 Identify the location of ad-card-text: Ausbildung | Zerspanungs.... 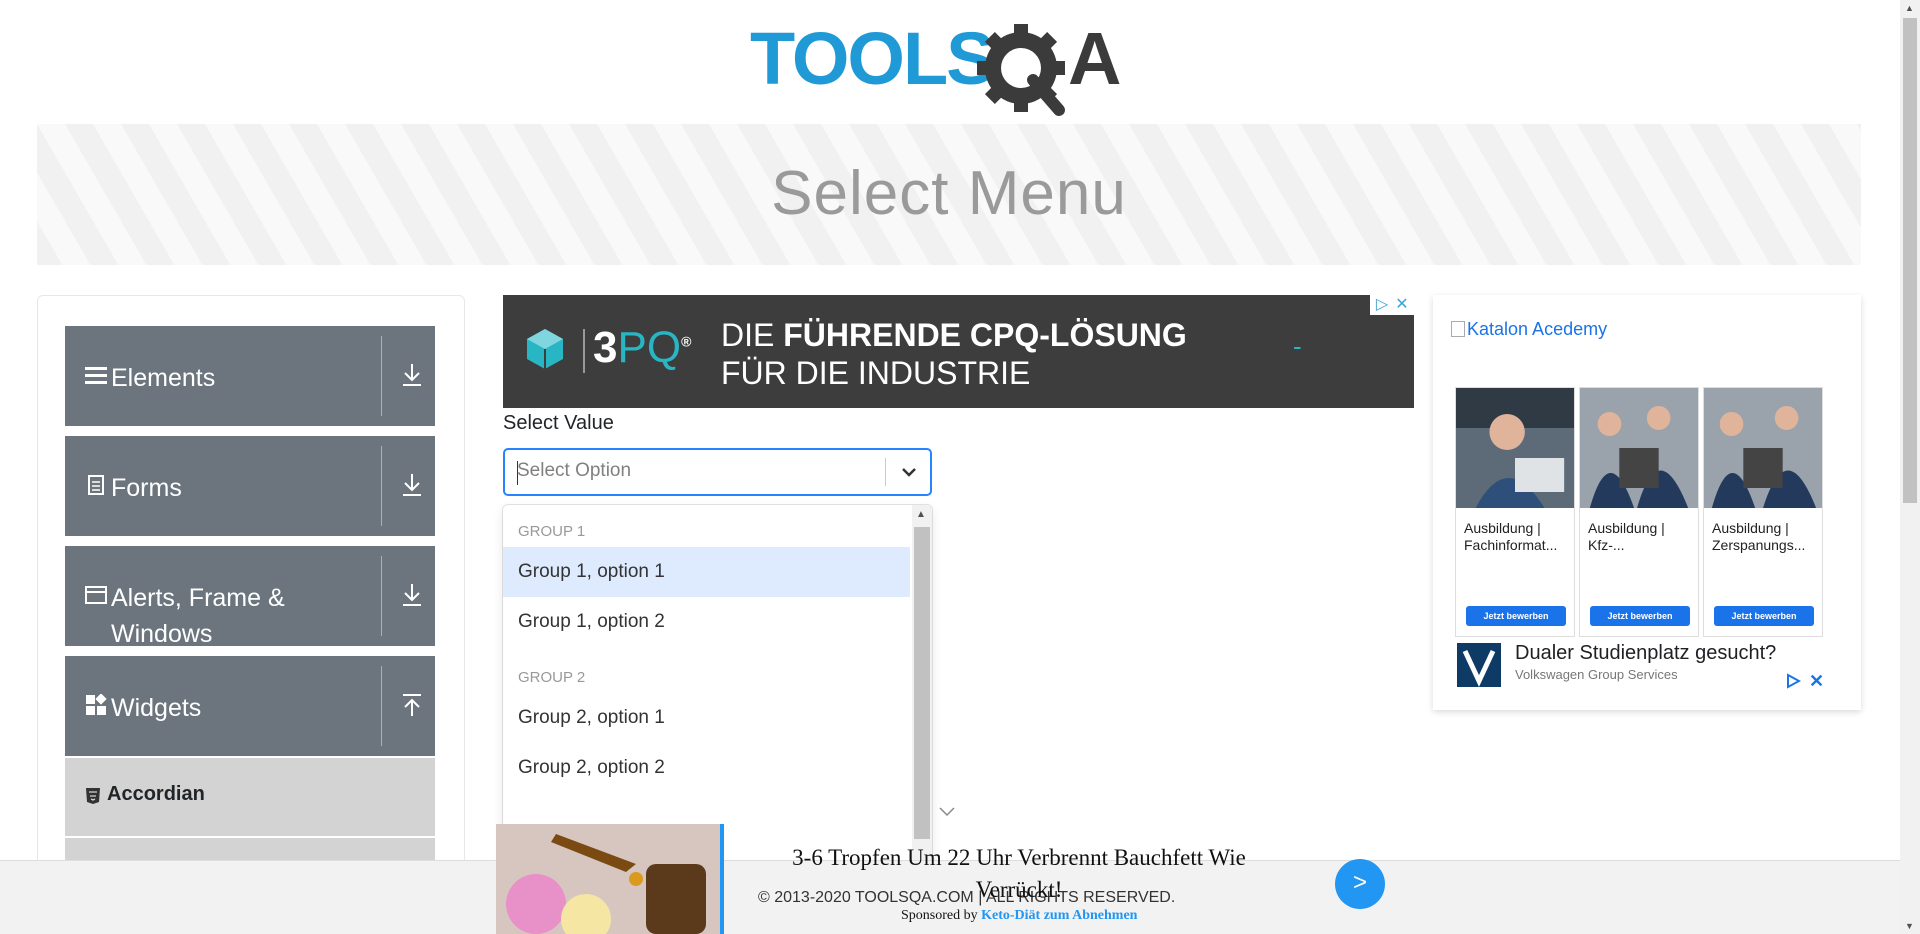
(1759, 536).